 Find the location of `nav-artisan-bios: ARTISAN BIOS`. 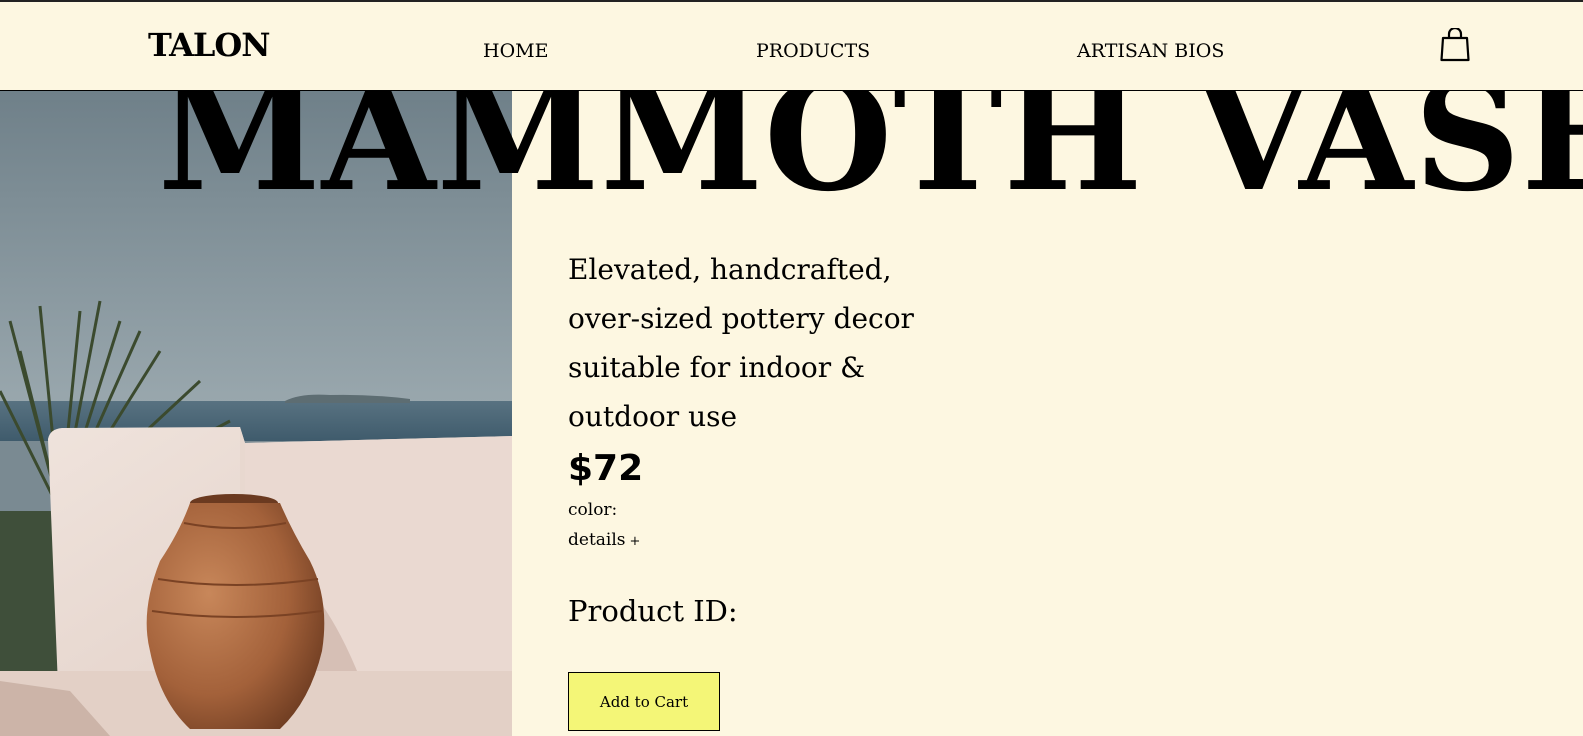

nav-artisan-bios: ARTISAN BIOS is located at coordinates (1150, 51).